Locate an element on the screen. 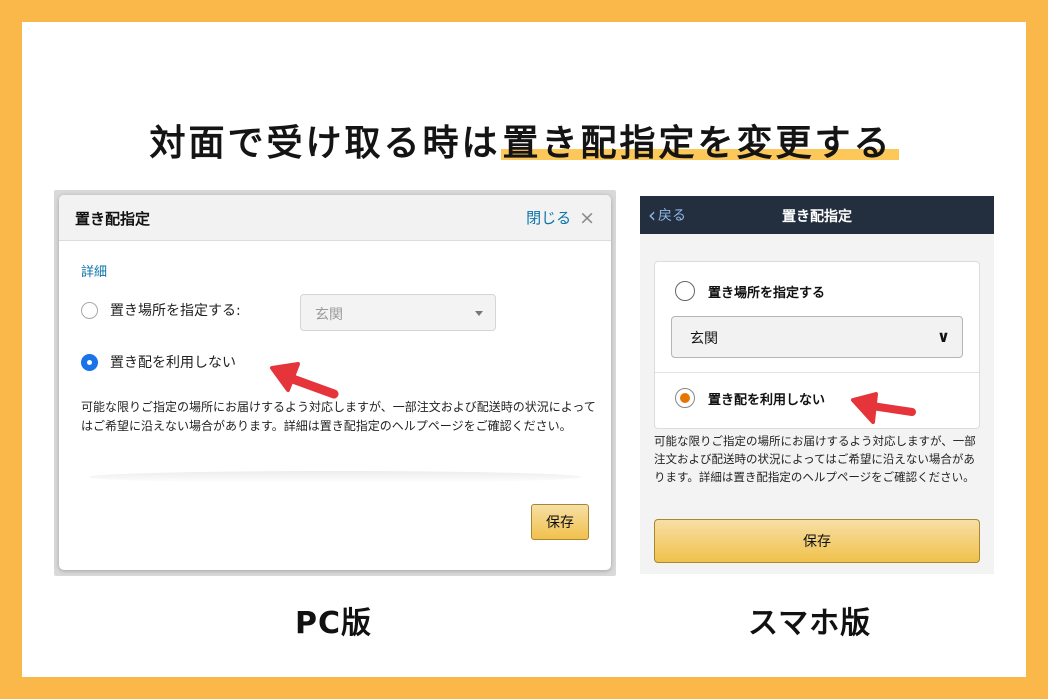  pc-dialog-title: 置き配指定 is located at coordinates (113, 219).